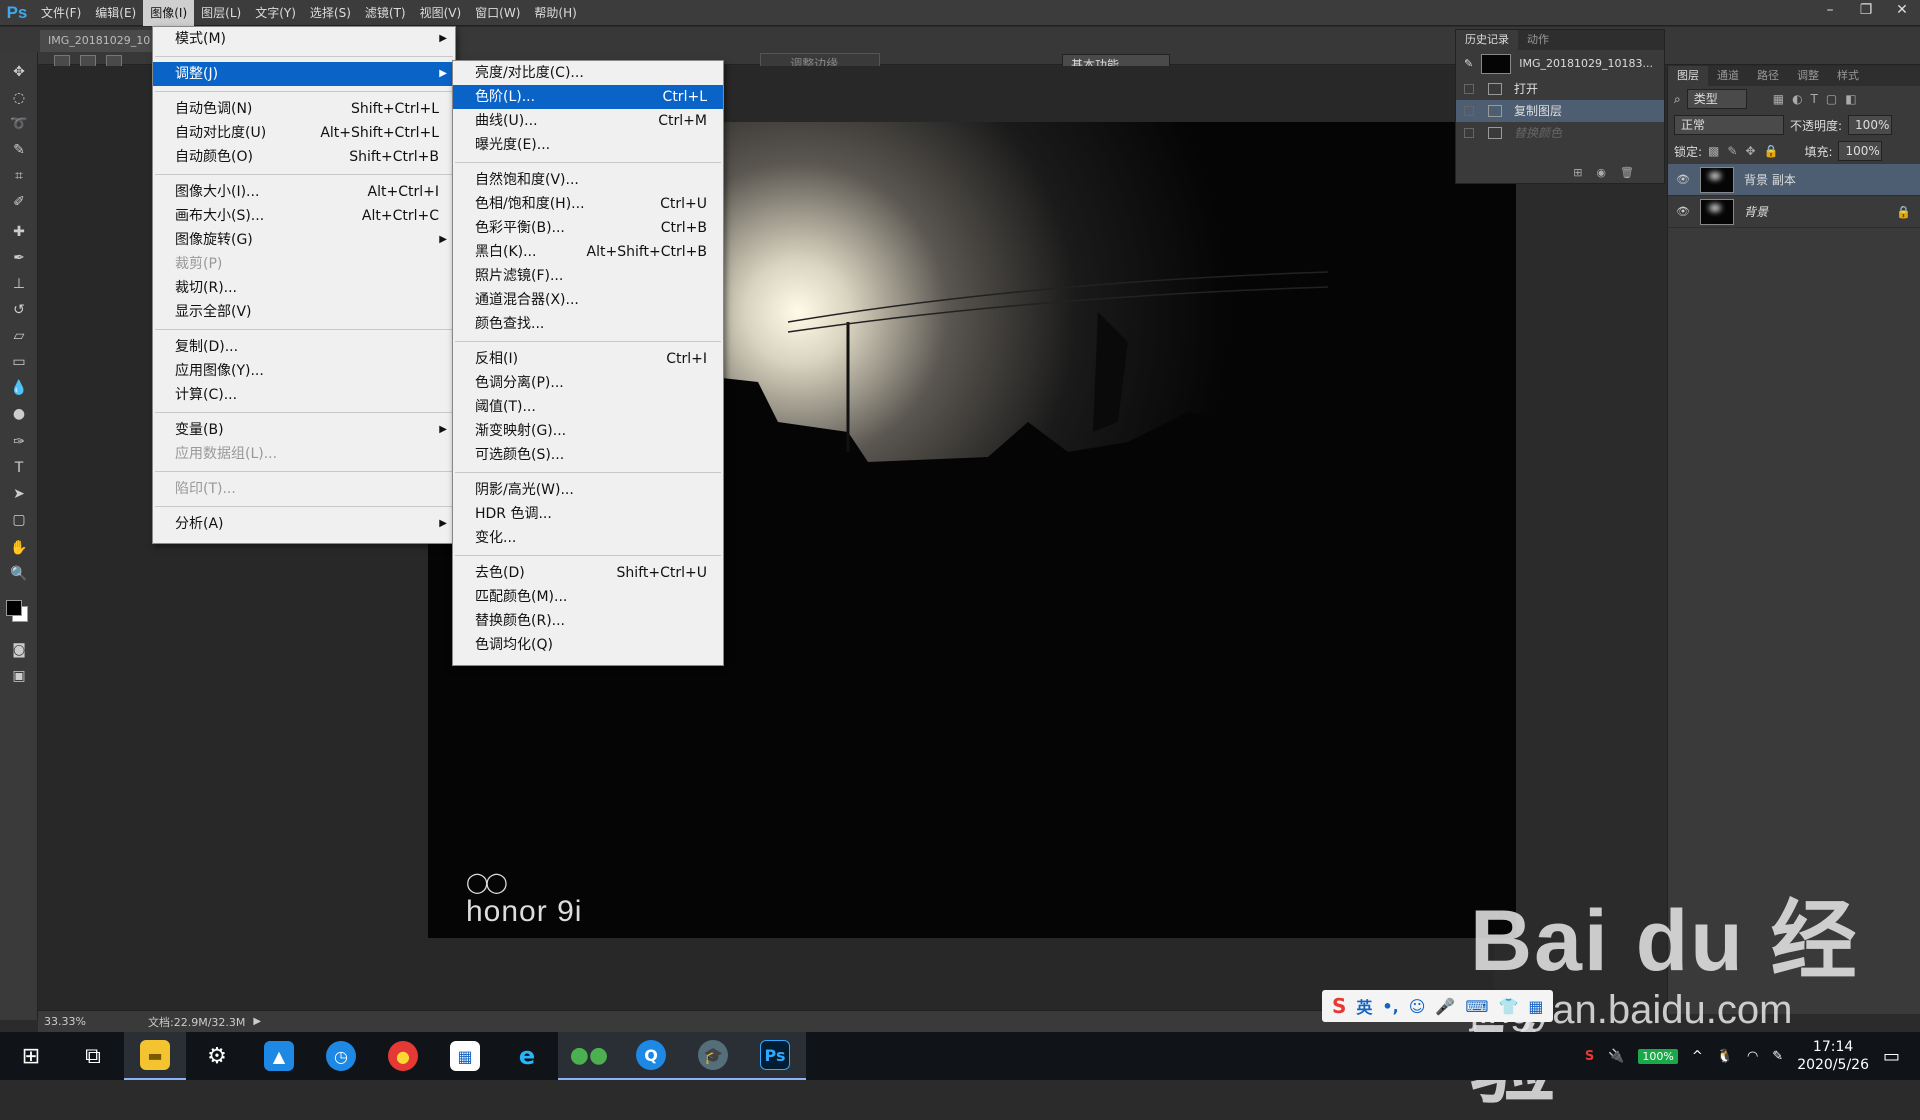 This screenshot has width=1920, height=1120. I want to click on photoshop-taskbar-icon: Ps, so click(775, 1056).